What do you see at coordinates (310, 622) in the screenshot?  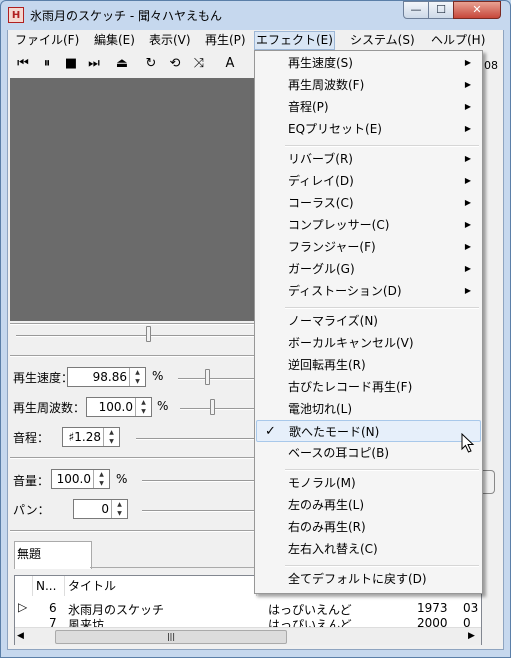 I see `row-artist: はっぴいえんど` at bounding box center [310, 622].